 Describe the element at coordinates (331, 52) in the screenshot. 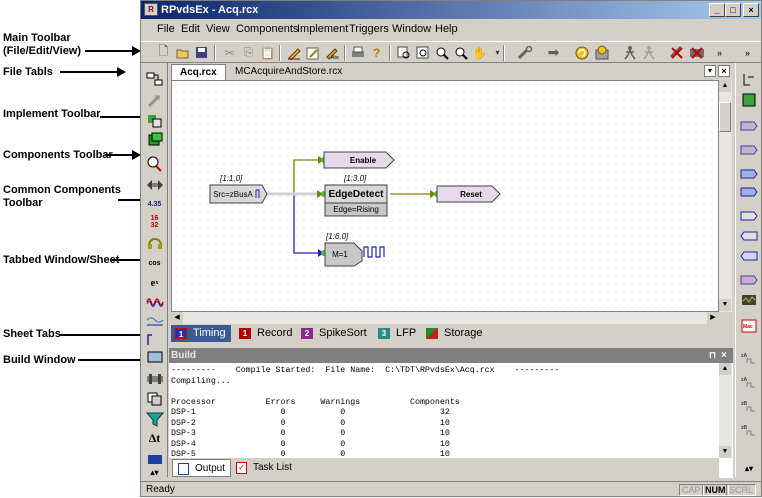

I see `edit-text-icon: Abc` at that location.